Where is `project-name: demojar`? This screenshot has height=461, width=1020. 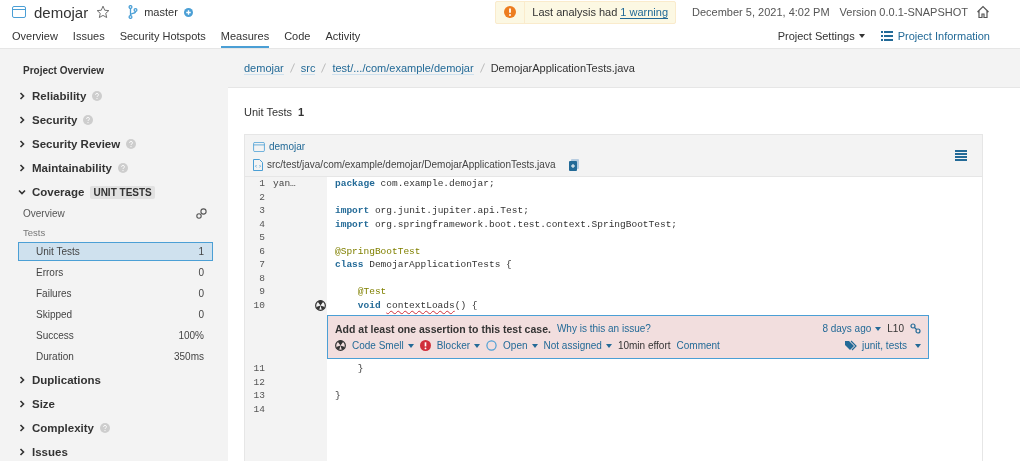
project-name: demojar is located at coordinates (61, 12).